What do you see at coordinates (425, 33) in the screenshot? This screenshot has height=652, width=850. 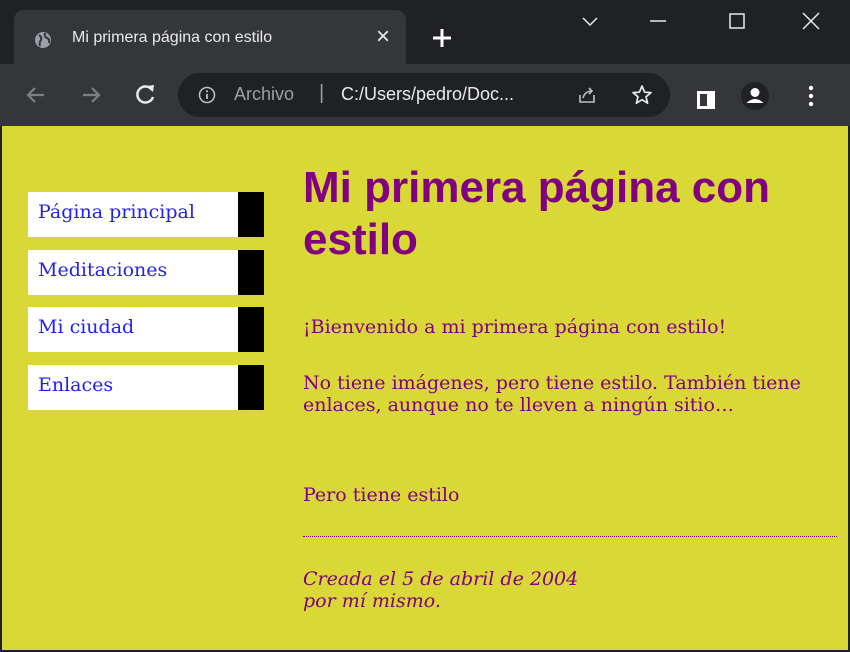 I see `title-bar: Mi primera página con estilo ×` at bounding box center [425, 33].